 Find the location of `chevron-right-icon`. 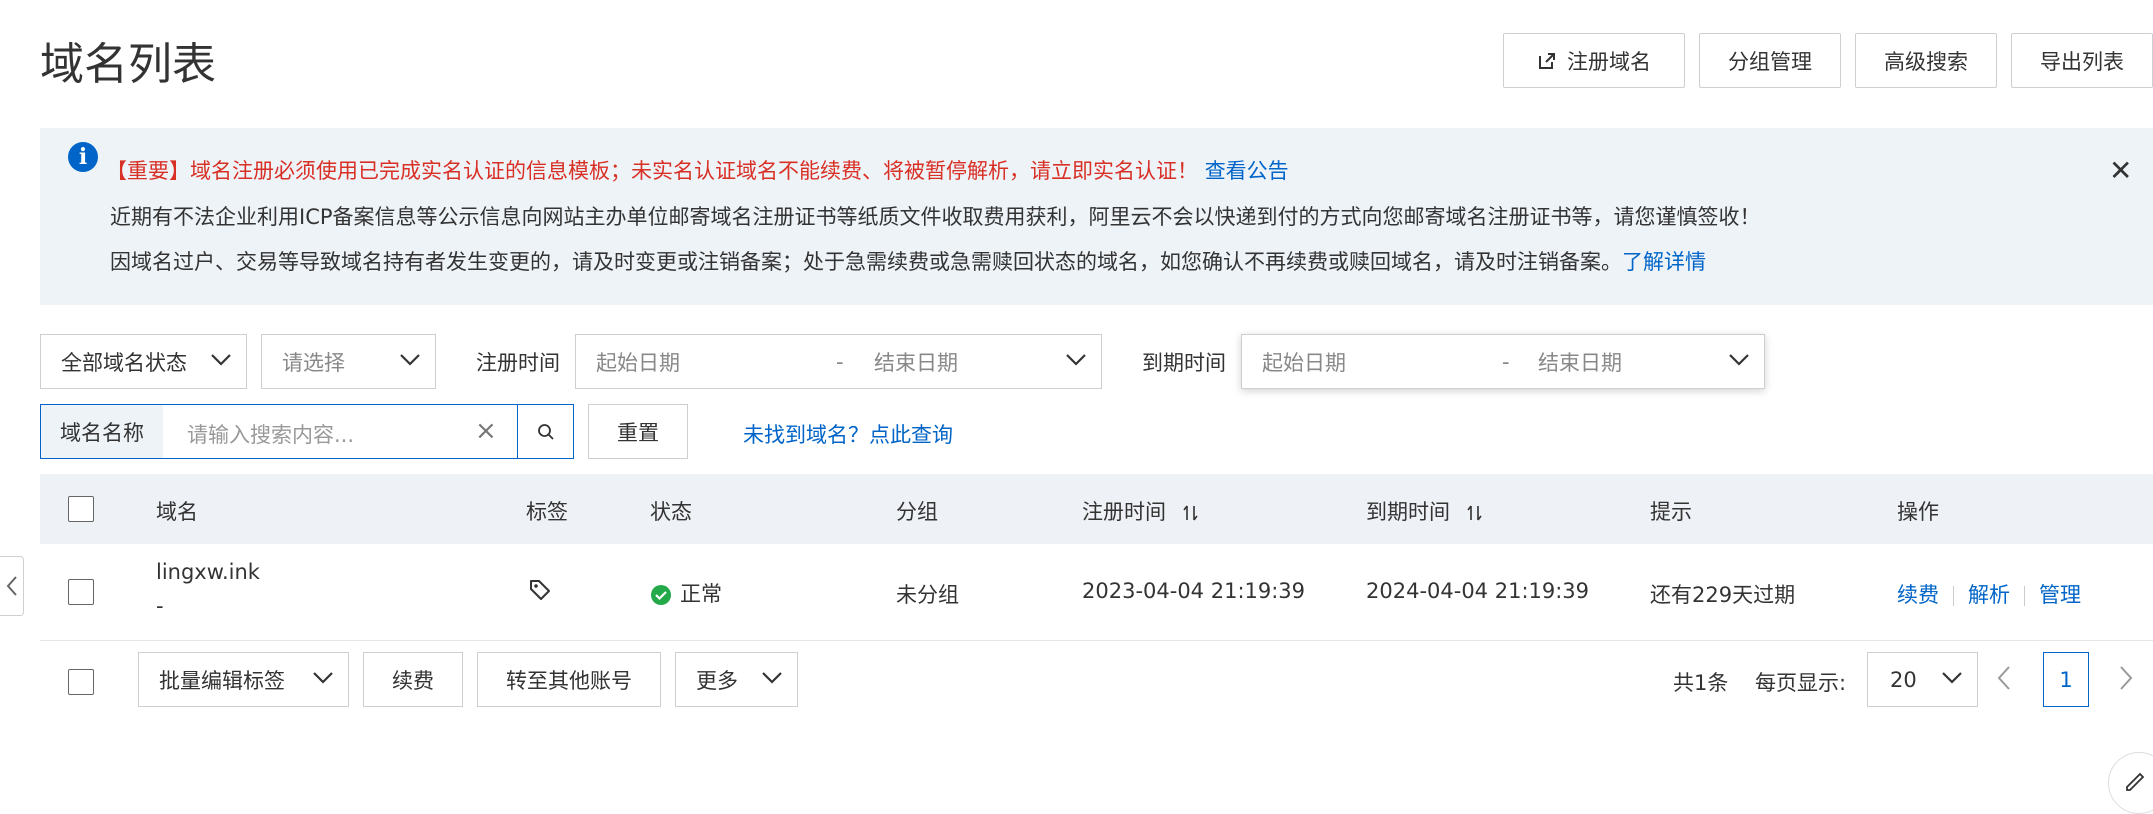

chevron-right-icon is located at coordinates (2126, 678).